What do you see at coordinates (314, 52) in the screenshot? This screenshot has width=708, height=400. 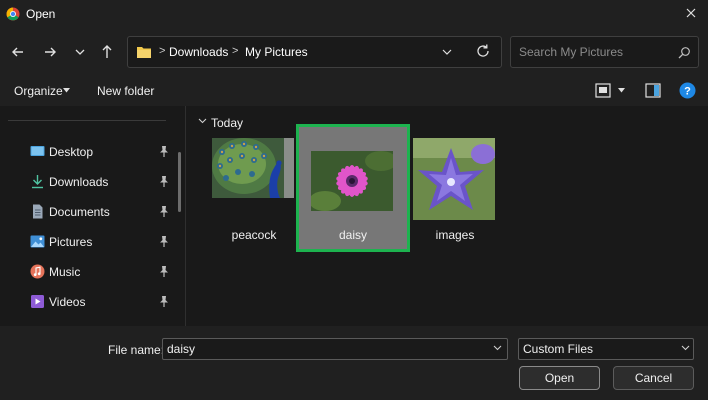 I see `address-bar: > Downloads > My Pictures` at bounding box center [314, 52].